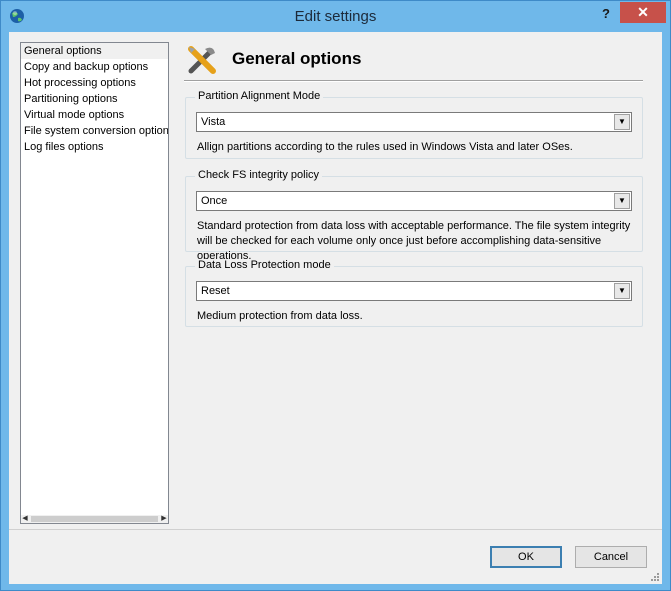 The height and width of the screenshot is (591, 671). Describe the element at coordinates (414, 201) in the screenshot. I see `fs-integrity-select: Once ▼` at that location.